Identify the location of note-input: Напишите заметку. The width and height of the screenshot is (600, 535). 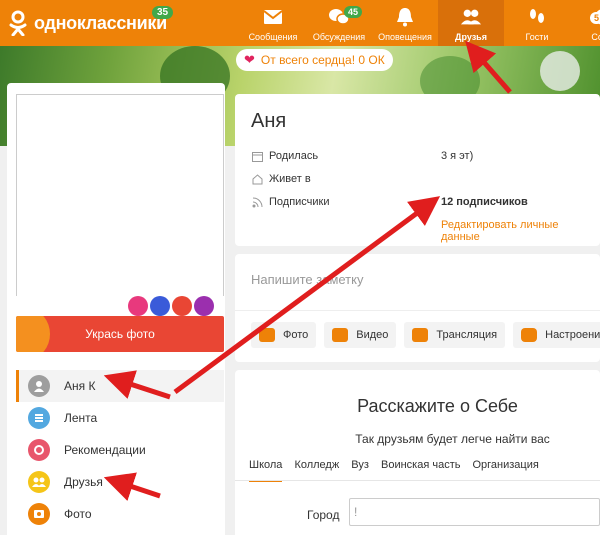
(307, 279).